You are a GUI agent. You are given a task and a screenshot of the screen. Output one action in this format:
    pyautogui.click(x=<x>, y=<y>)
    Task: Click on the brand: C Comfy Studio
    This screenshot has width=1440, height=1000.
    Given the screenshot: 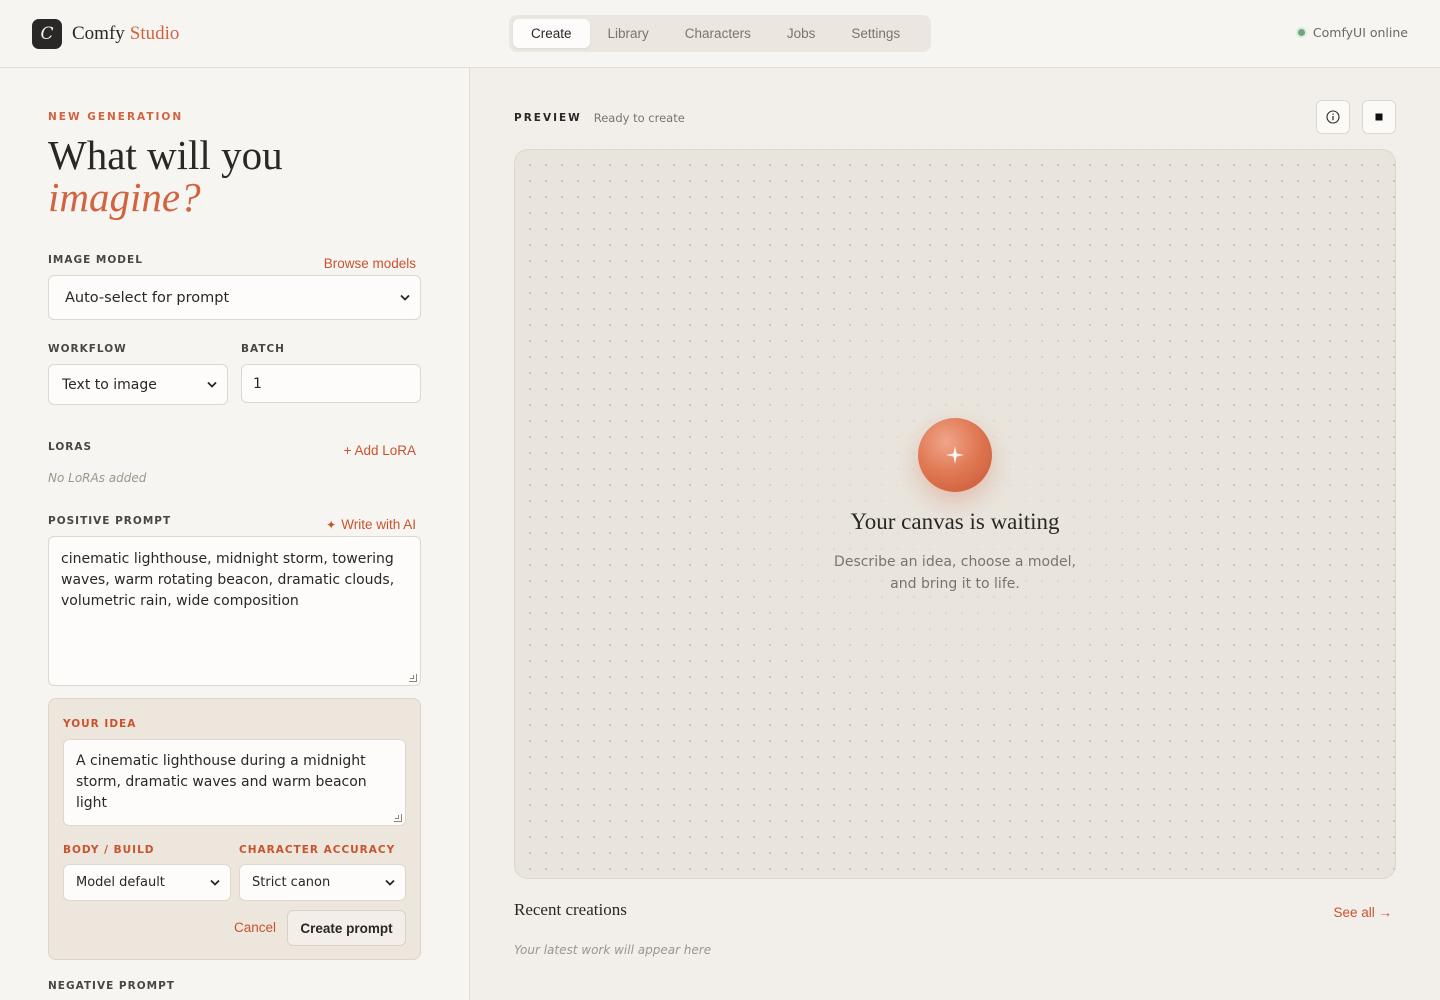 What is the action you would take?
    pyautogui.click(x=105, y=34)
    